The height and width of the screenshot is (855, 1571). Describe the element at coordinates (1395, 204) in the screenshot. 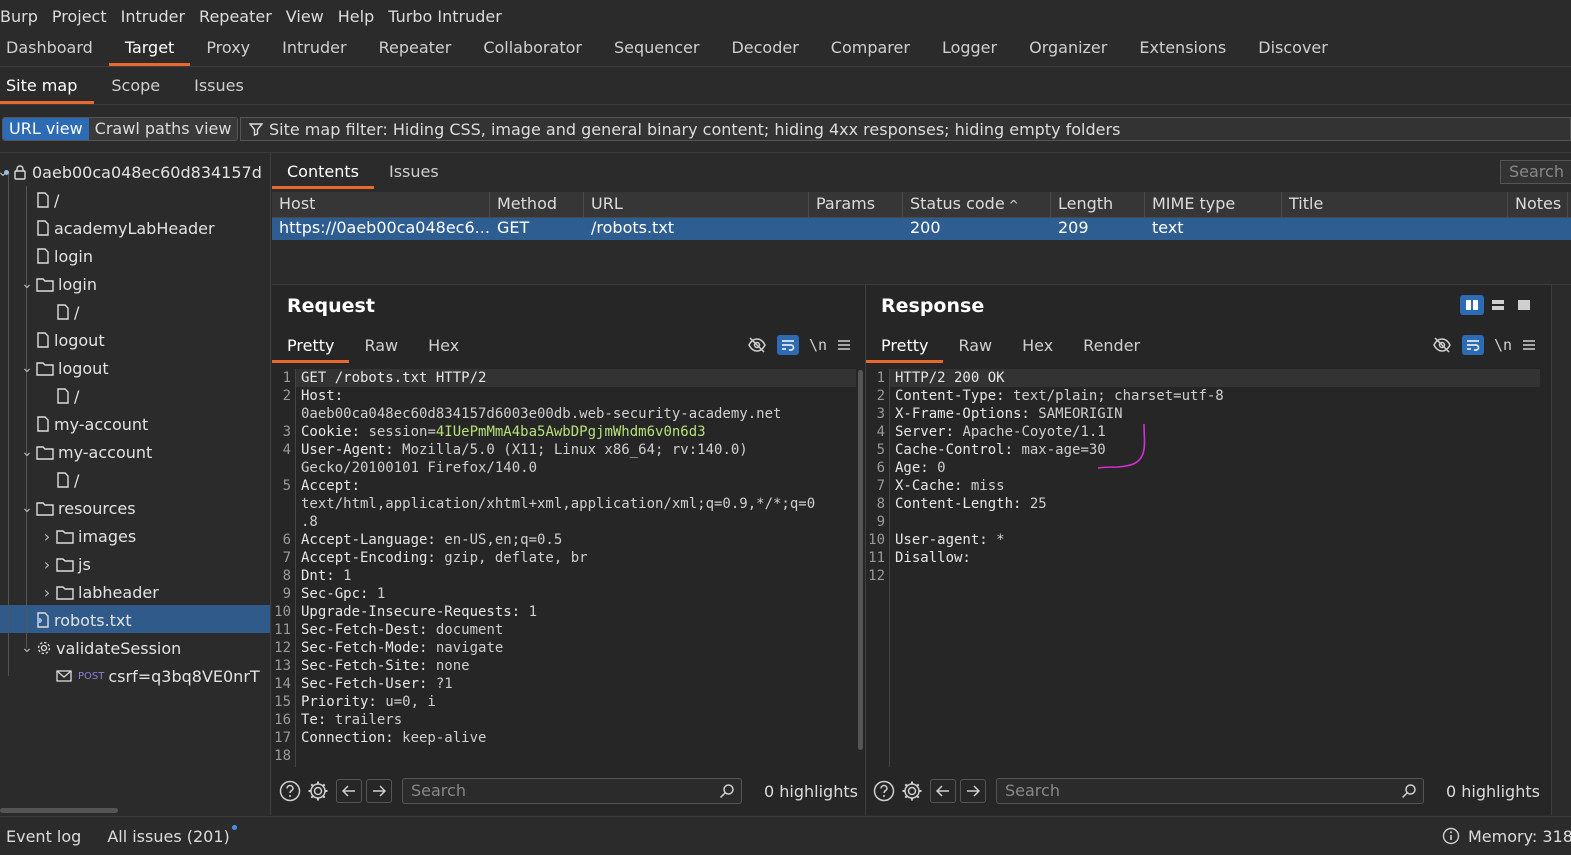

I see `column-header-title: Title` at that location.